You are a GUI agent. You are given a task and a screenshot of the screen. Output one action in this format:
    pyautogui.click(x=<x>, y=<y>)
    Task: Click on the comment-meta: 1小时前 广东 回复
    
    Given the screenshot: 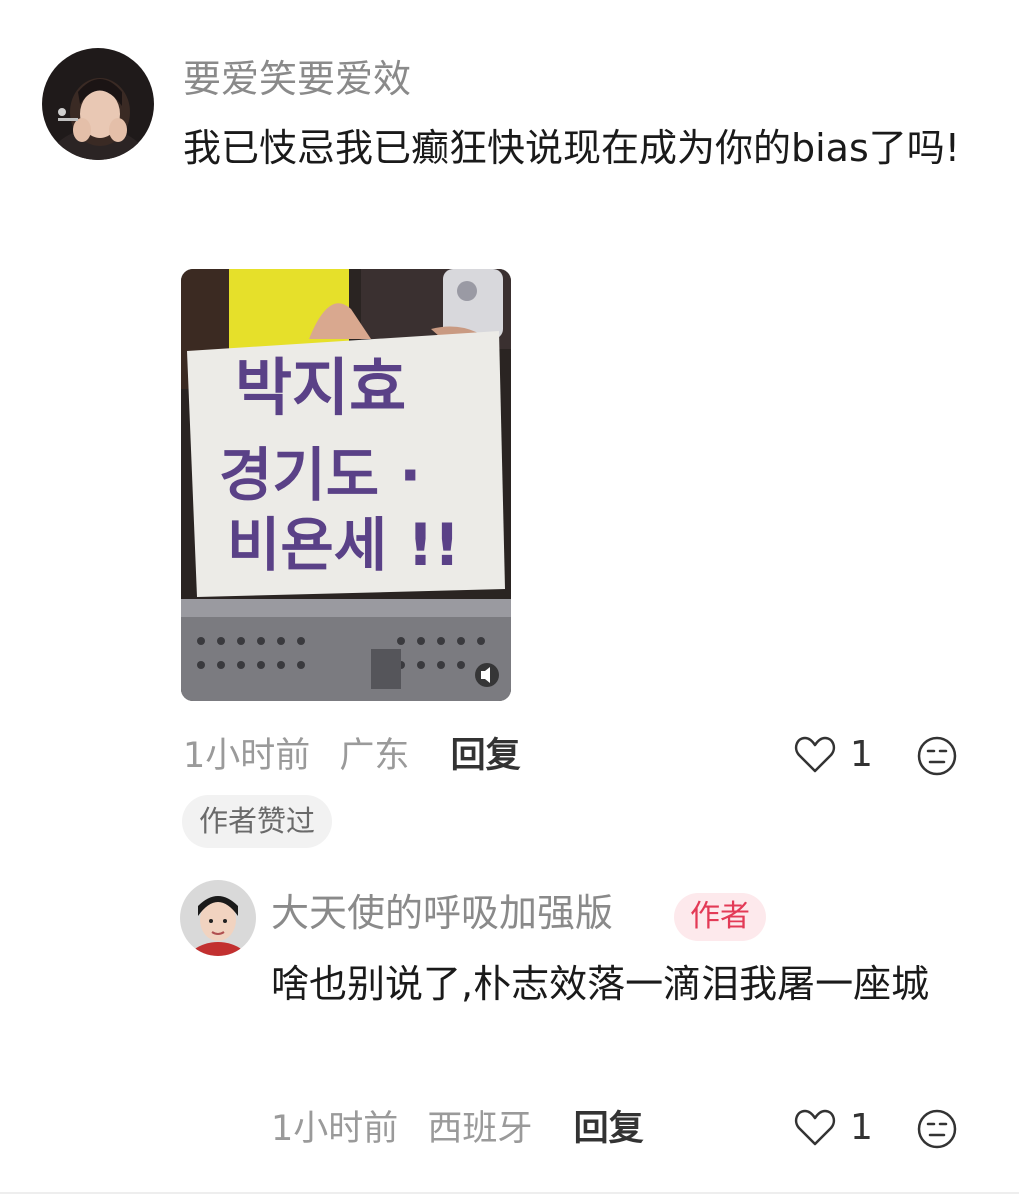 What is the action you would take?
    pyautogui.click(x=352, y=756)
    